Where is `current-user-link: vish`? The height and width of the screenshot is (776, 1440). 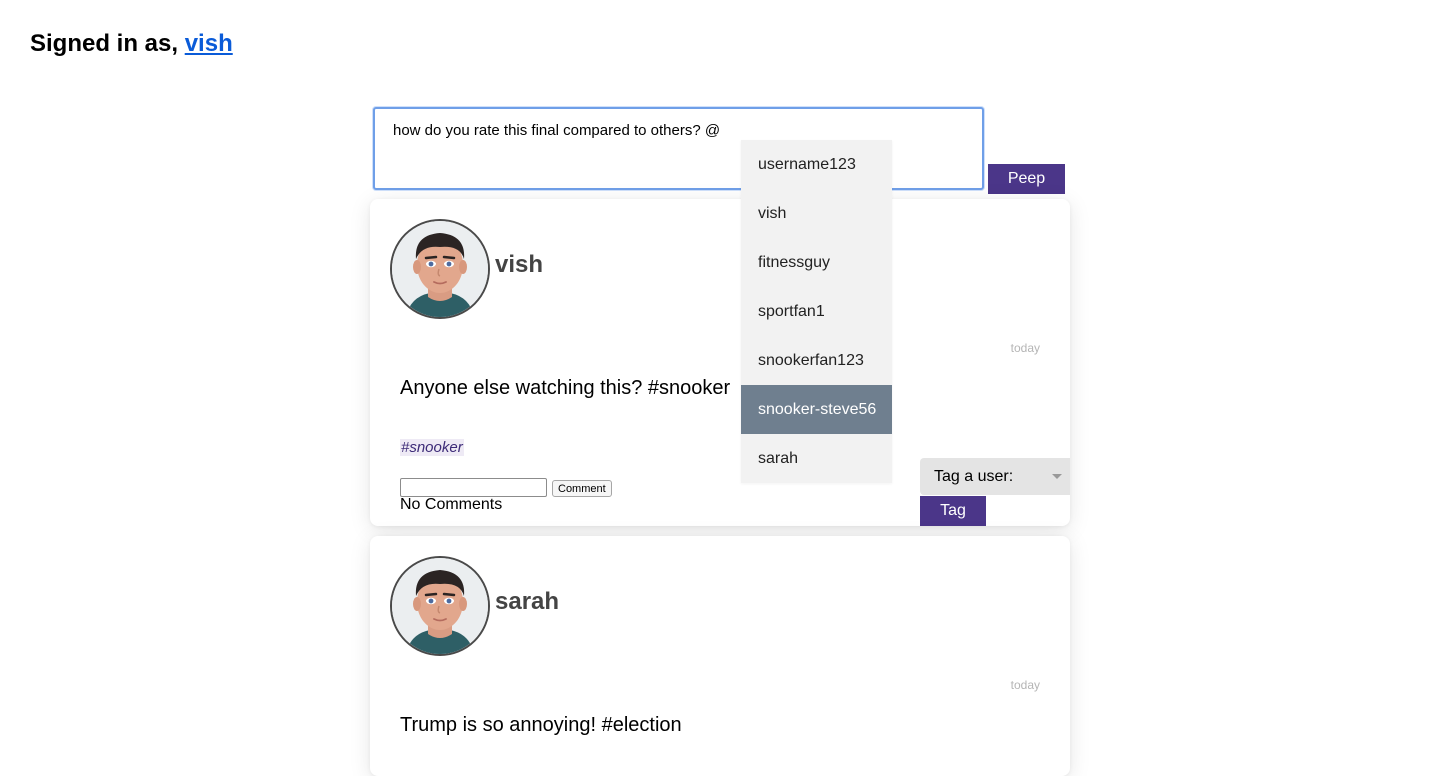 current-user-link: vish is located at coordinates (209, 43).